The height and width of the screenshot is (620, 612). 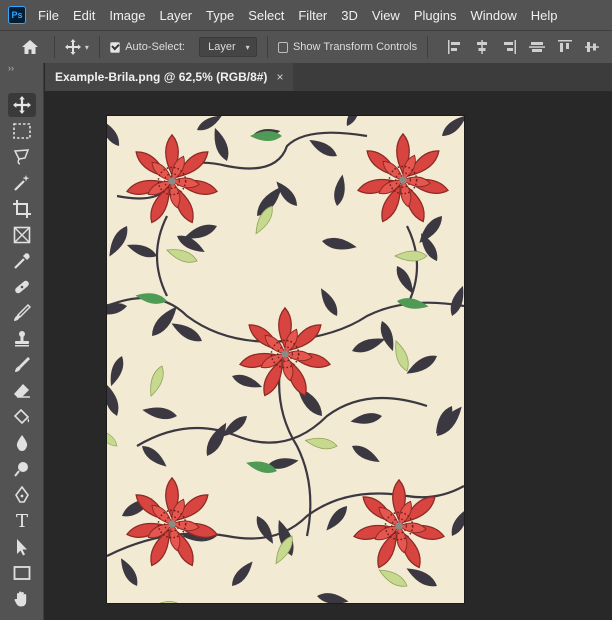 I want to click on history-brush-tool-icon, so click(x=22, y=364).